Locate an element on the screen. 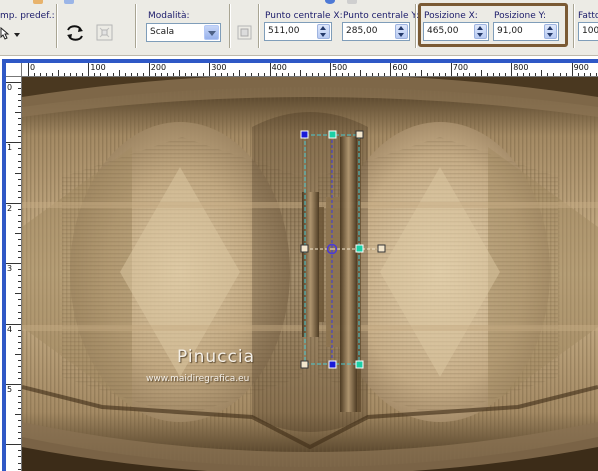  toolbar-top-icon is located at coordinates (352, 2).